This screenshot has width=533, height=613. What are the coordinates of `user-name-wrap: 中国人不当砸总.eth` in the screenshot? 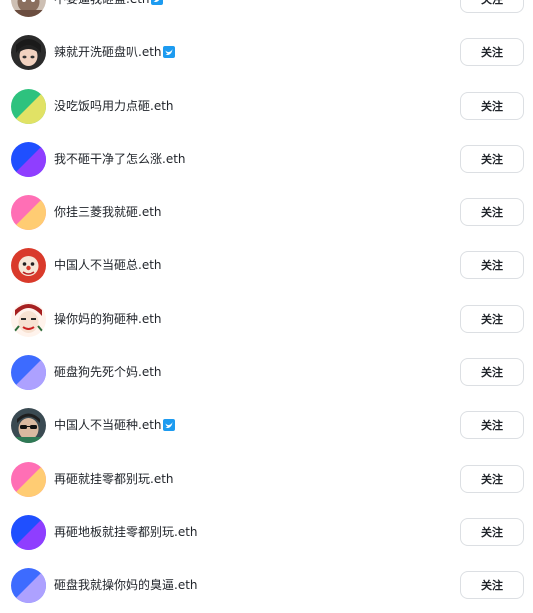 It's located at (108, 265).